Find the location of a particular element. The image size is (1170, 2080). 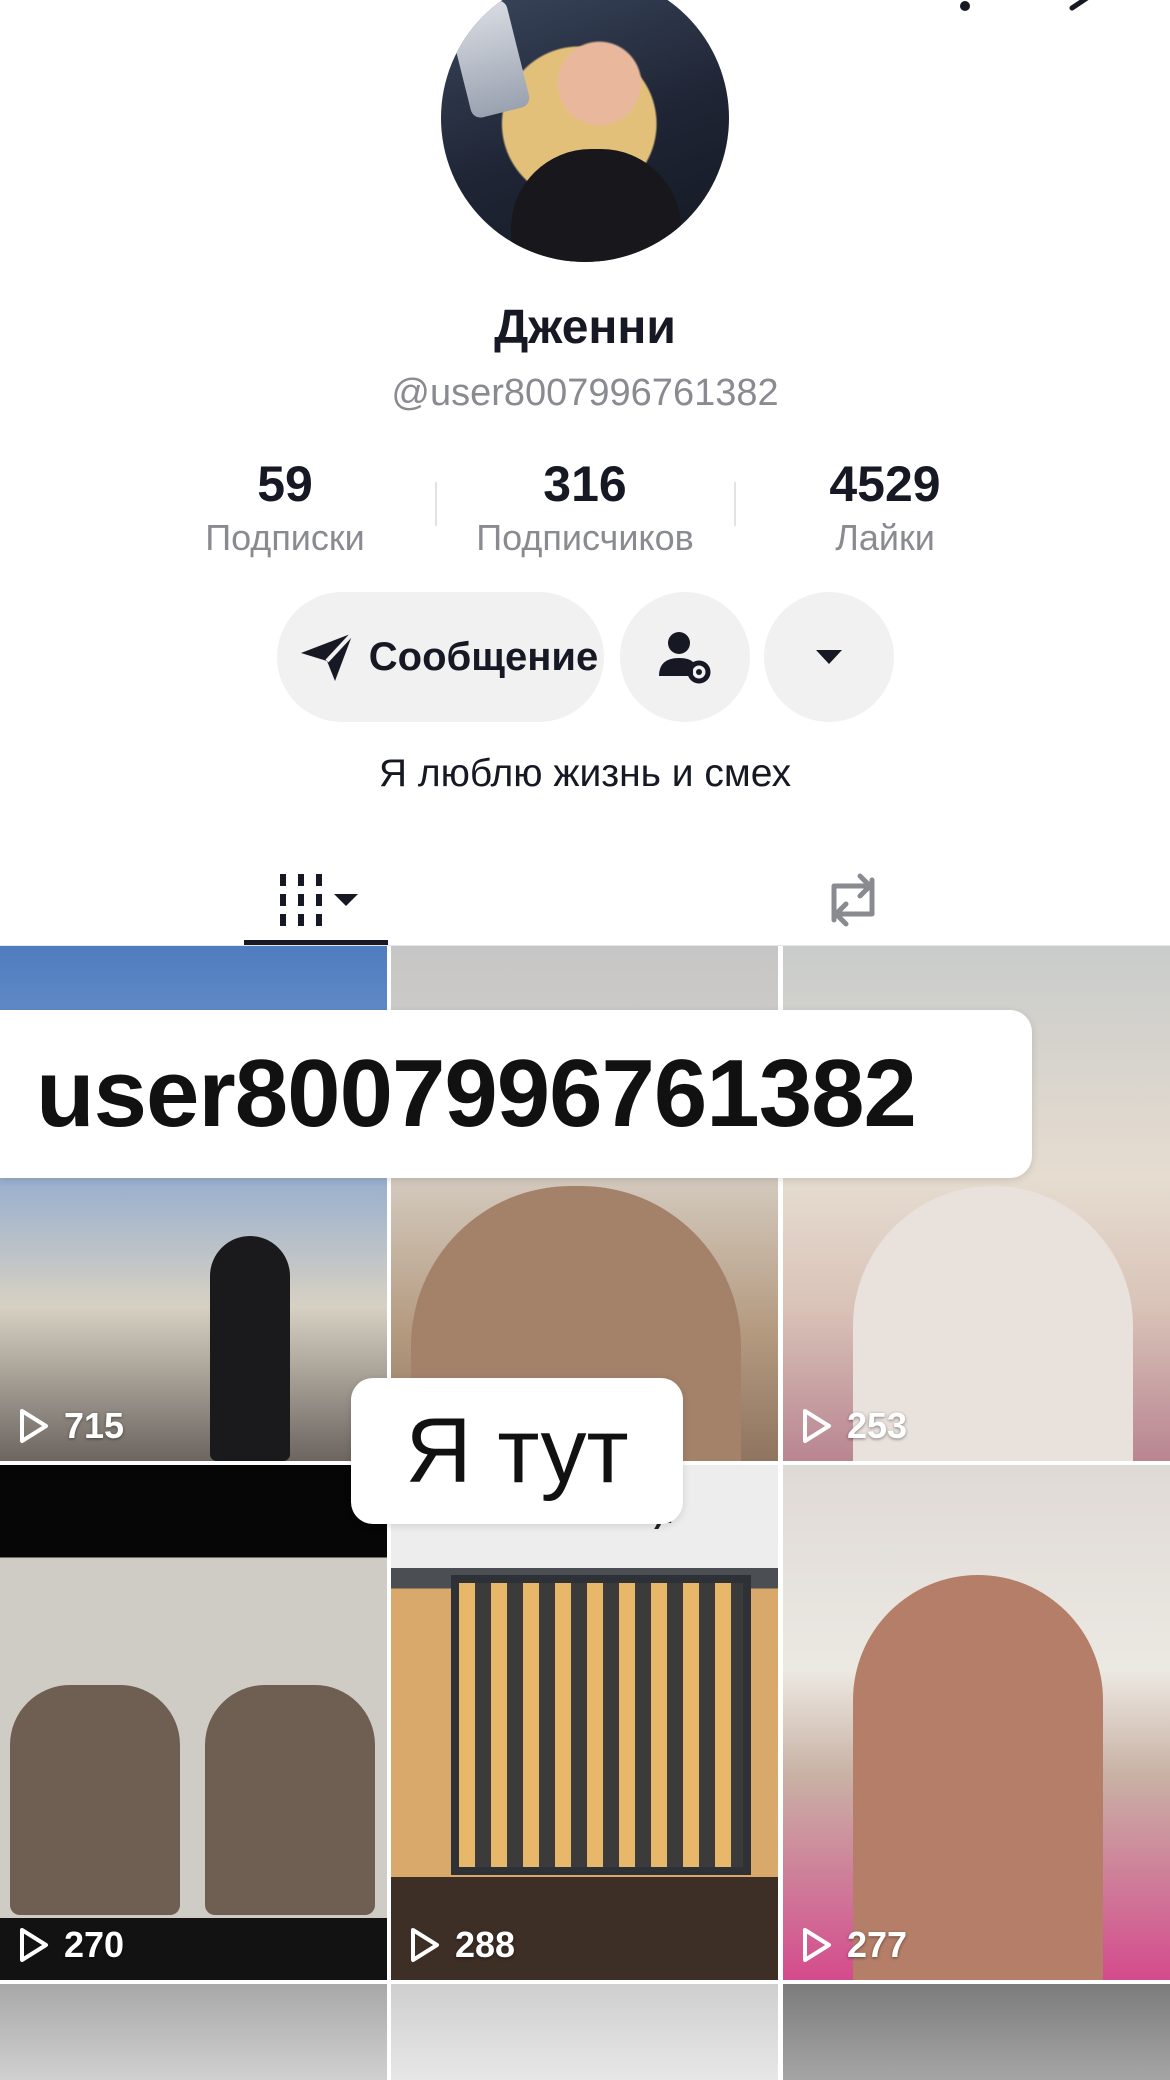

username-sticker: user8007996761382 is located at coordinates (516, 1094).